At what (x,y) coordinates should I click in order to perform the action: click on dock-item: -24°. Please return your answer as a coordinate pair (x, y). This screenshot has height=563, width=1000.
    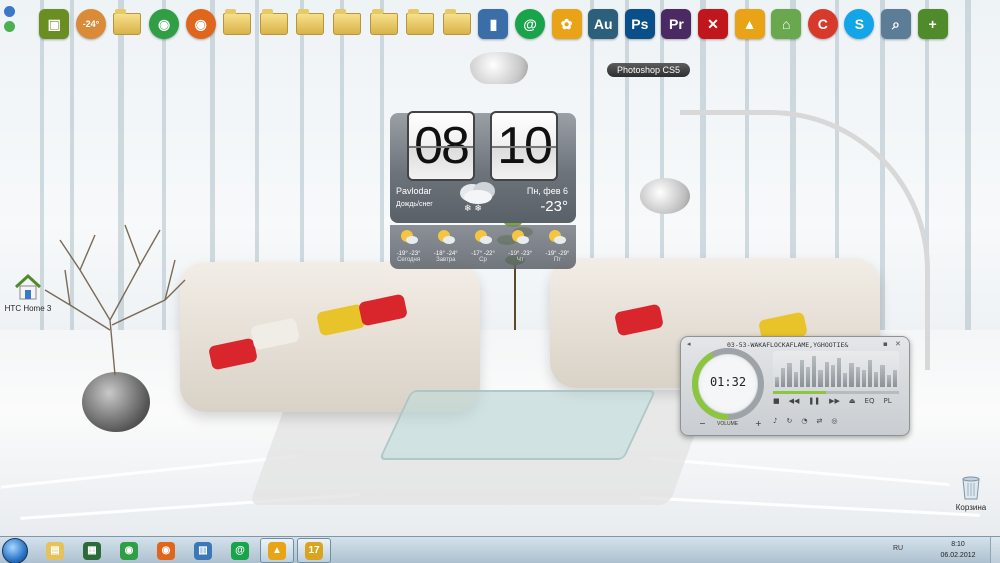
    Looking at the image, I should click on (91, 24).